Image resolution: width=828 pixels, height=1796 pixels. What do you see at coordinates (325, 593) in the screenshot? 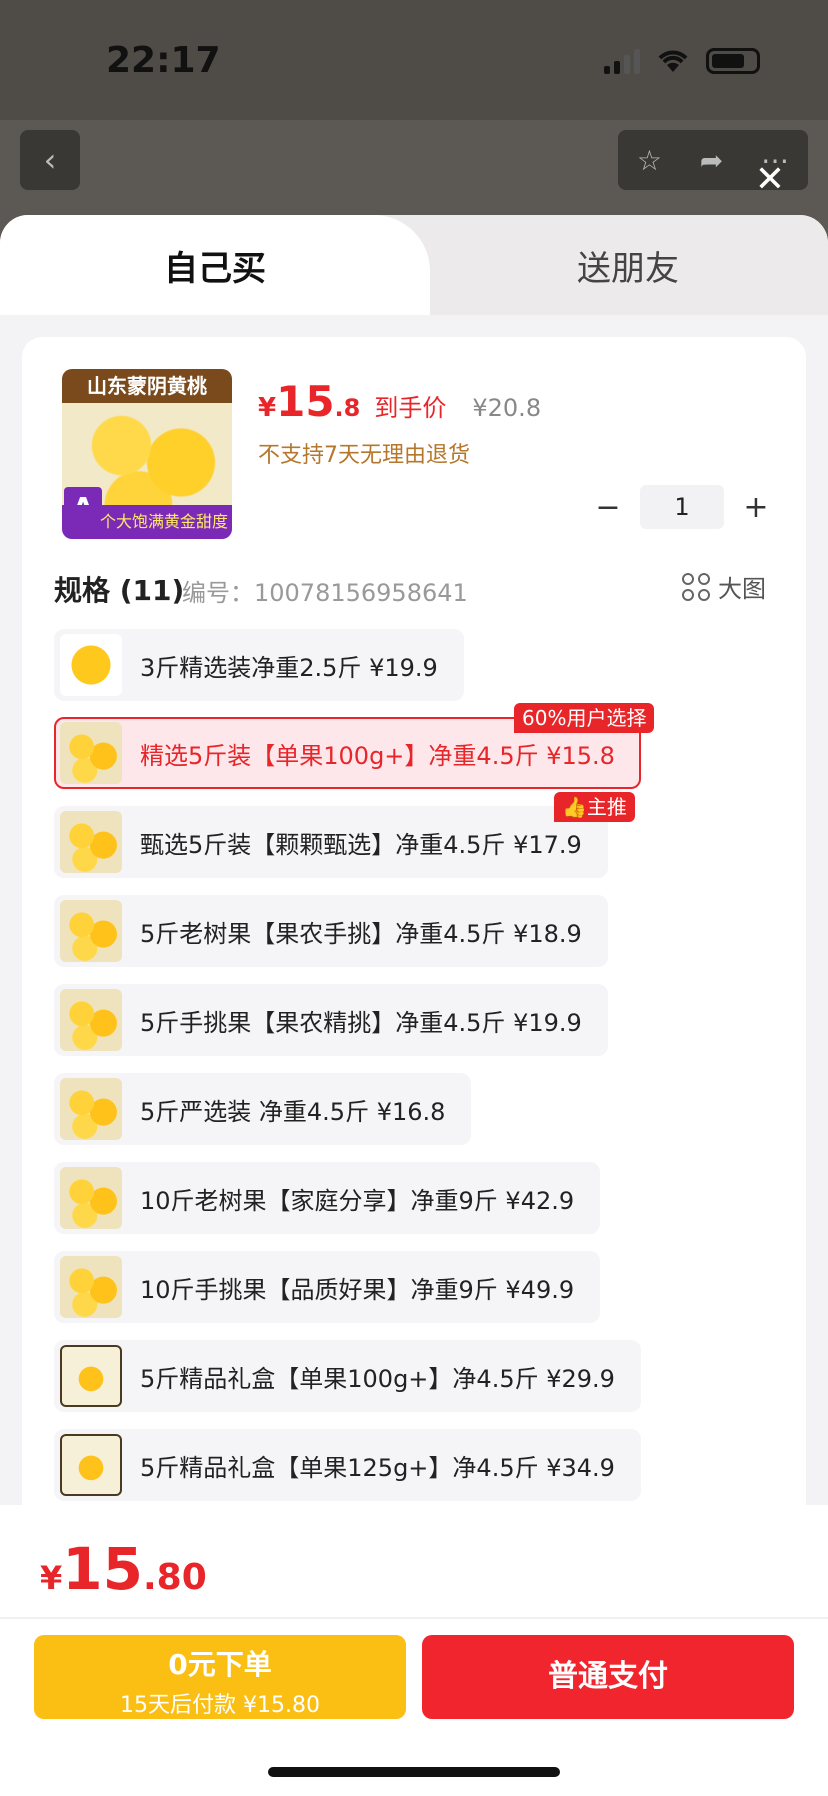
I see `product-code: 编号：10078156958641` at bounding box center [325, 593].